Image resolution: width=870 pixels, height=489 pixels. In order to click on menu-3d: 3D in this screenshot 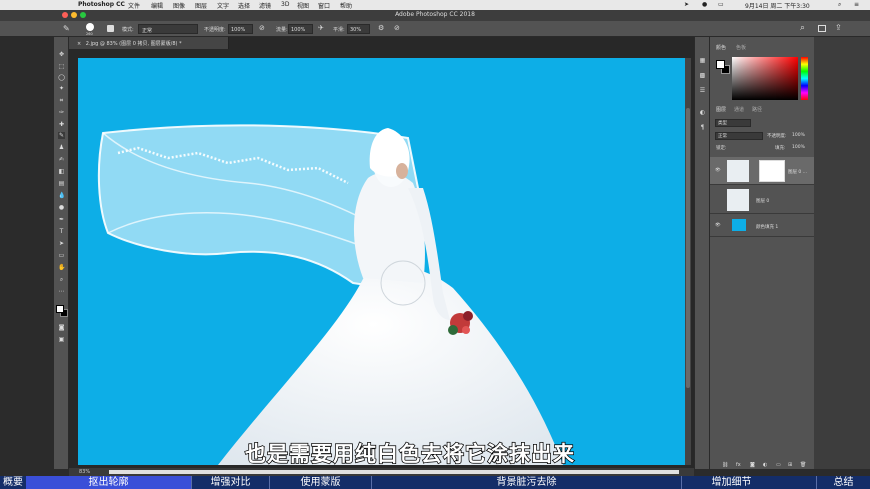, I will do `click(285, 4)`.